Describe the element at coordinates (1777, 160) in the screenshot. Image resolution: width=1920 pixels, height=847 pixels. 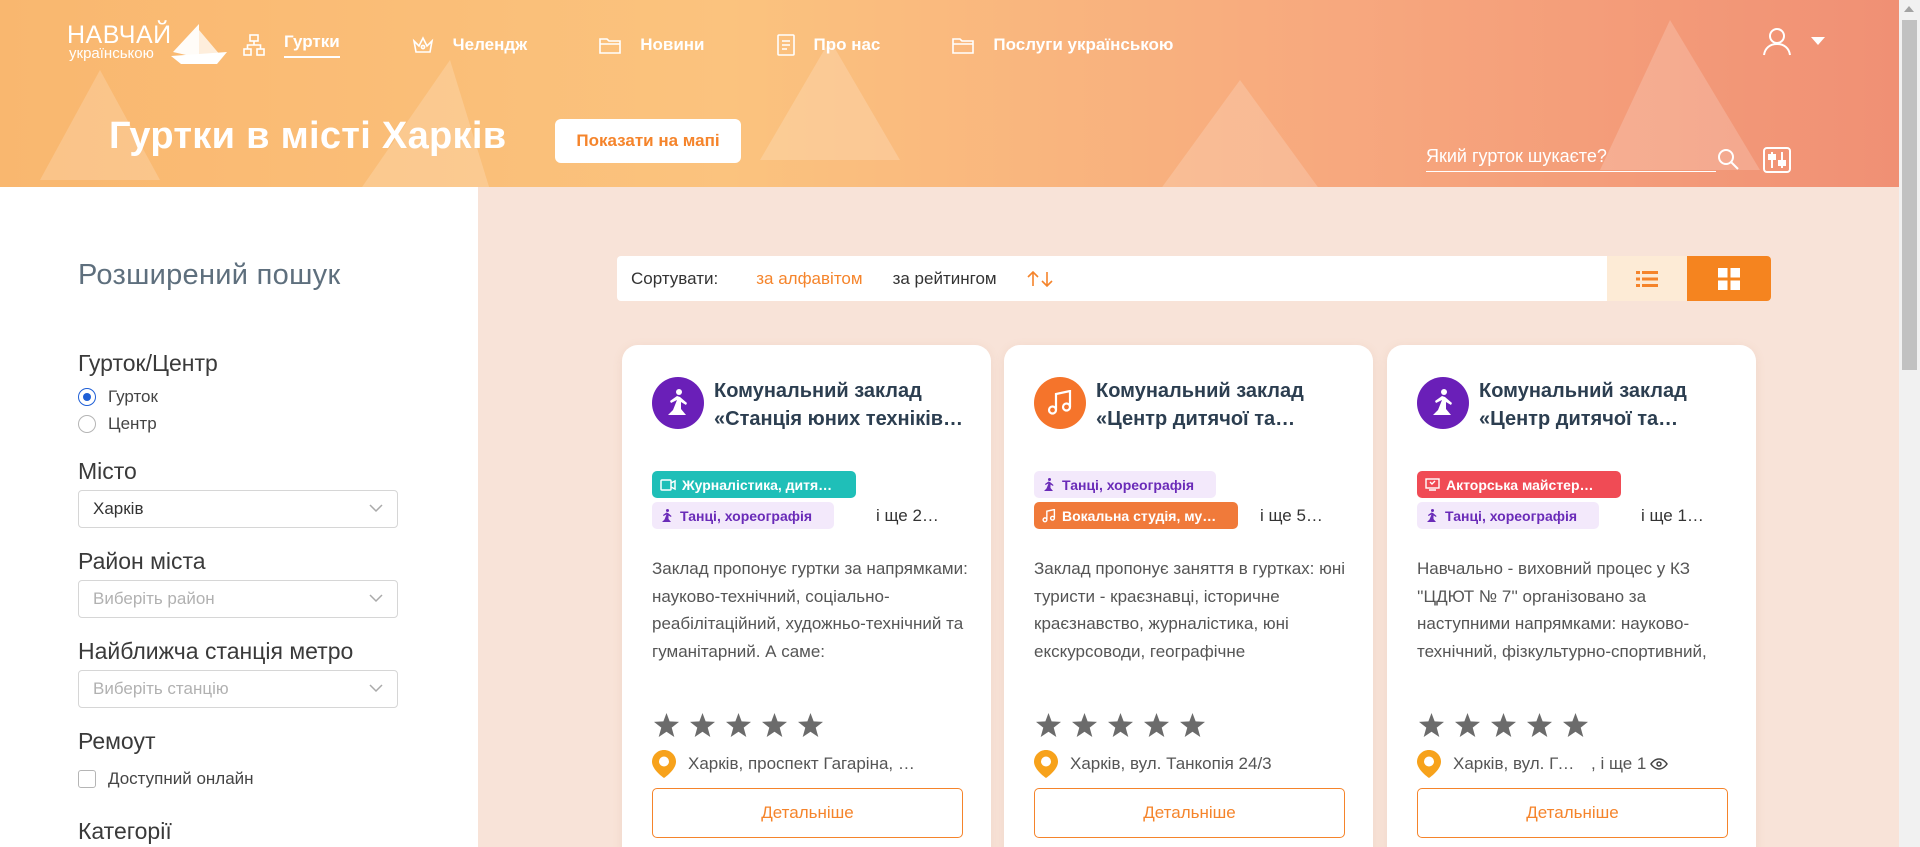
I see `filter-settings-icon` at that location.